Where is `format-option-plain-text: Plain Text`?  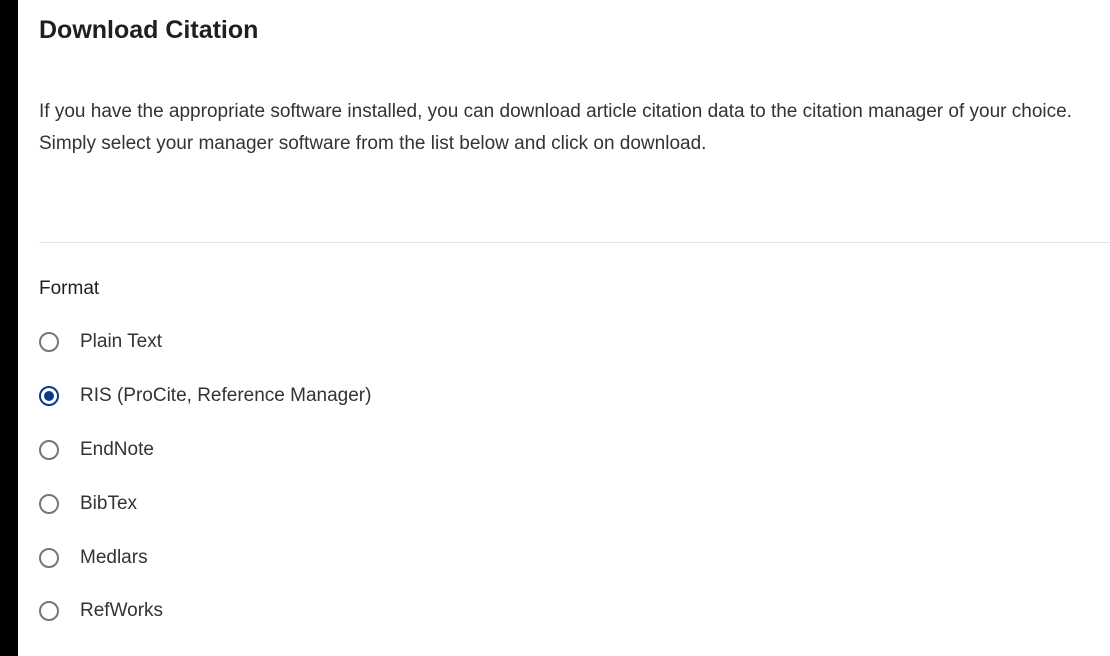
format-option-plain-text: Plain Text is located at coordinates (100, 342).